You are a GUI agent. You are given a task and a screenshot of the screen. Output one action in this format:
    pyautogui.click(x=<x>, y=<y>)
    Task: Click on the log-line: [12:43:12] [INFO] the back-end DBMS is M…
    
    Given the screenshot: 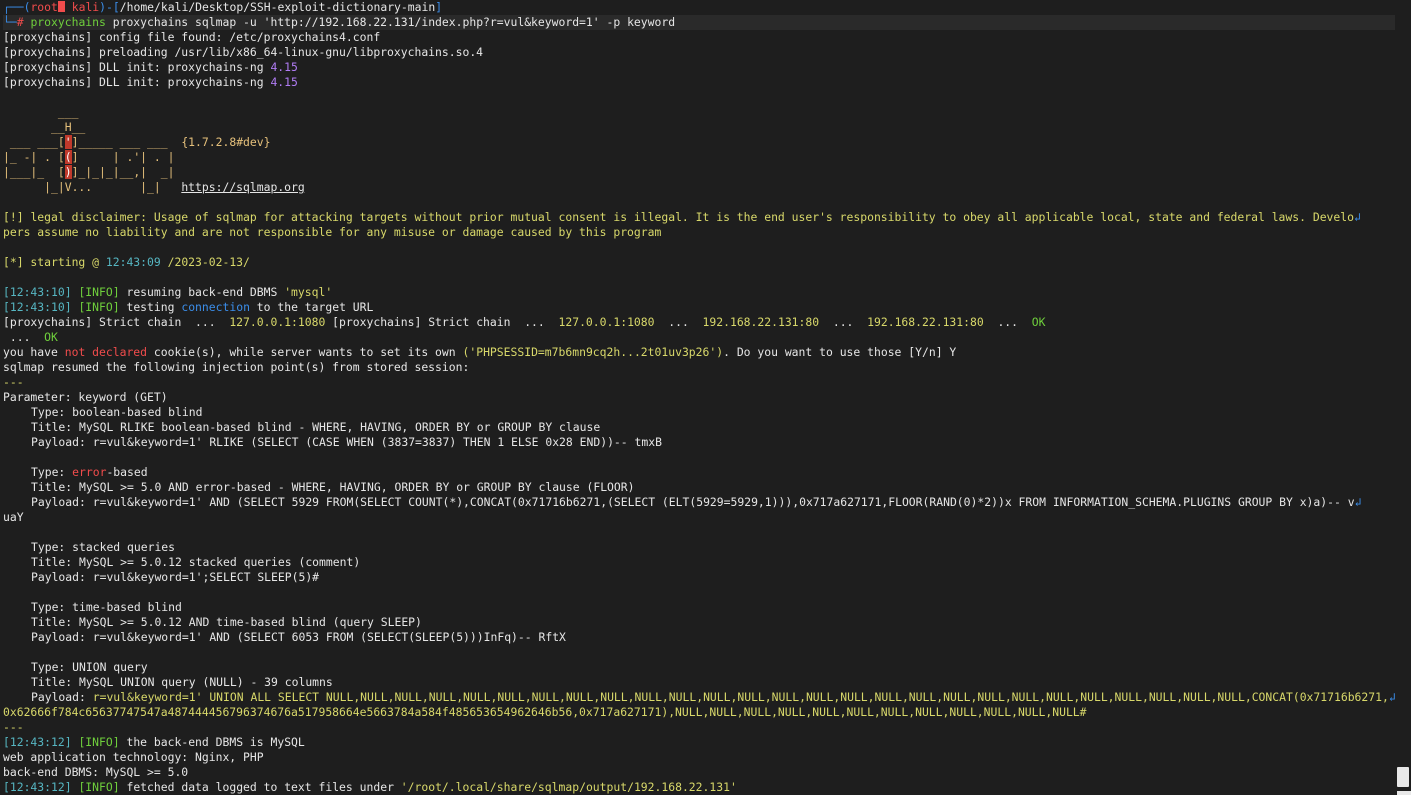 What is the action you would take?
    pyautogui.click(x=154, y=742)
    